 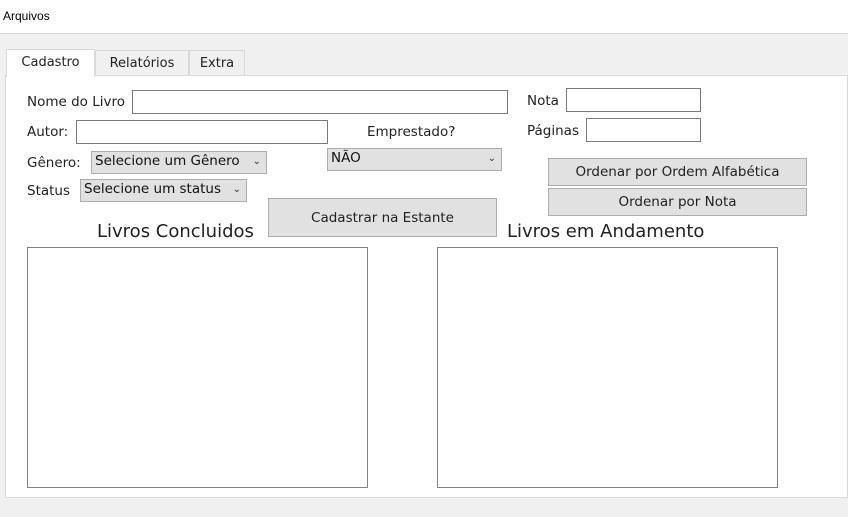 What do you see at coordinates (167, 161) in the screenshot?
I see `genero-value: Selecione um Gênero` at bounding box center [167, 161].